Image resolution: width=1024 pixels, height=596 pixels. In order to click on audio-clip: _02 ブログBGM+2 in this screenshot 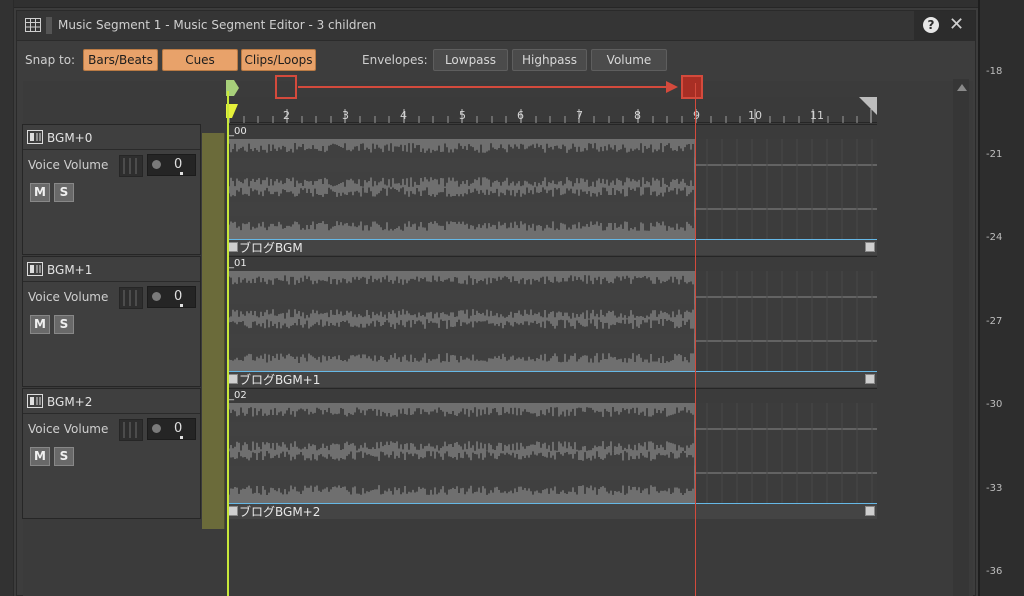, I will do `click(552, 454)`.